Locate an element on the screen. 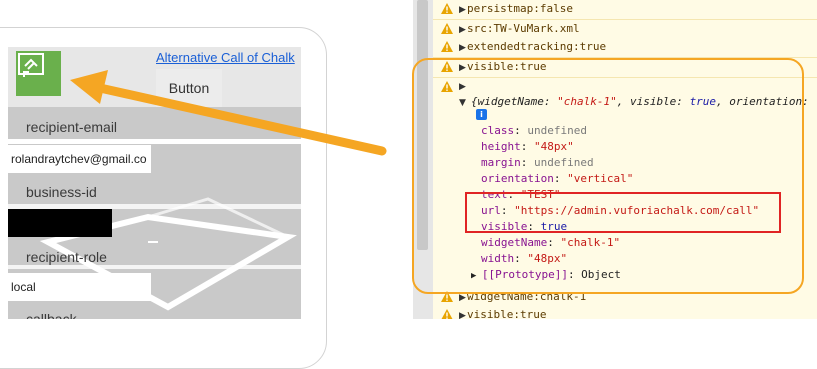 The image size is (817, 369). console-message: persistmap:false is located at coordinates (520, 8).